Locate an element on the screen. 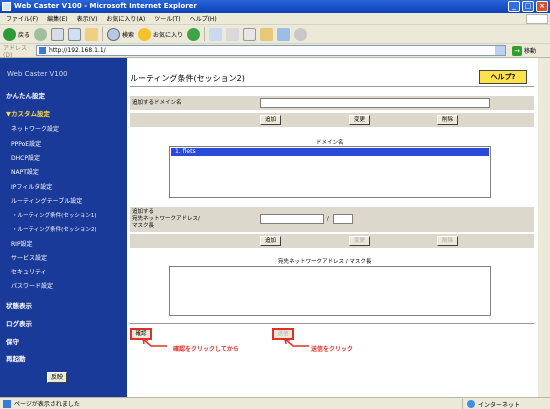  domain-list-caption: ドメイン名 is located at coordinates (330, 143).